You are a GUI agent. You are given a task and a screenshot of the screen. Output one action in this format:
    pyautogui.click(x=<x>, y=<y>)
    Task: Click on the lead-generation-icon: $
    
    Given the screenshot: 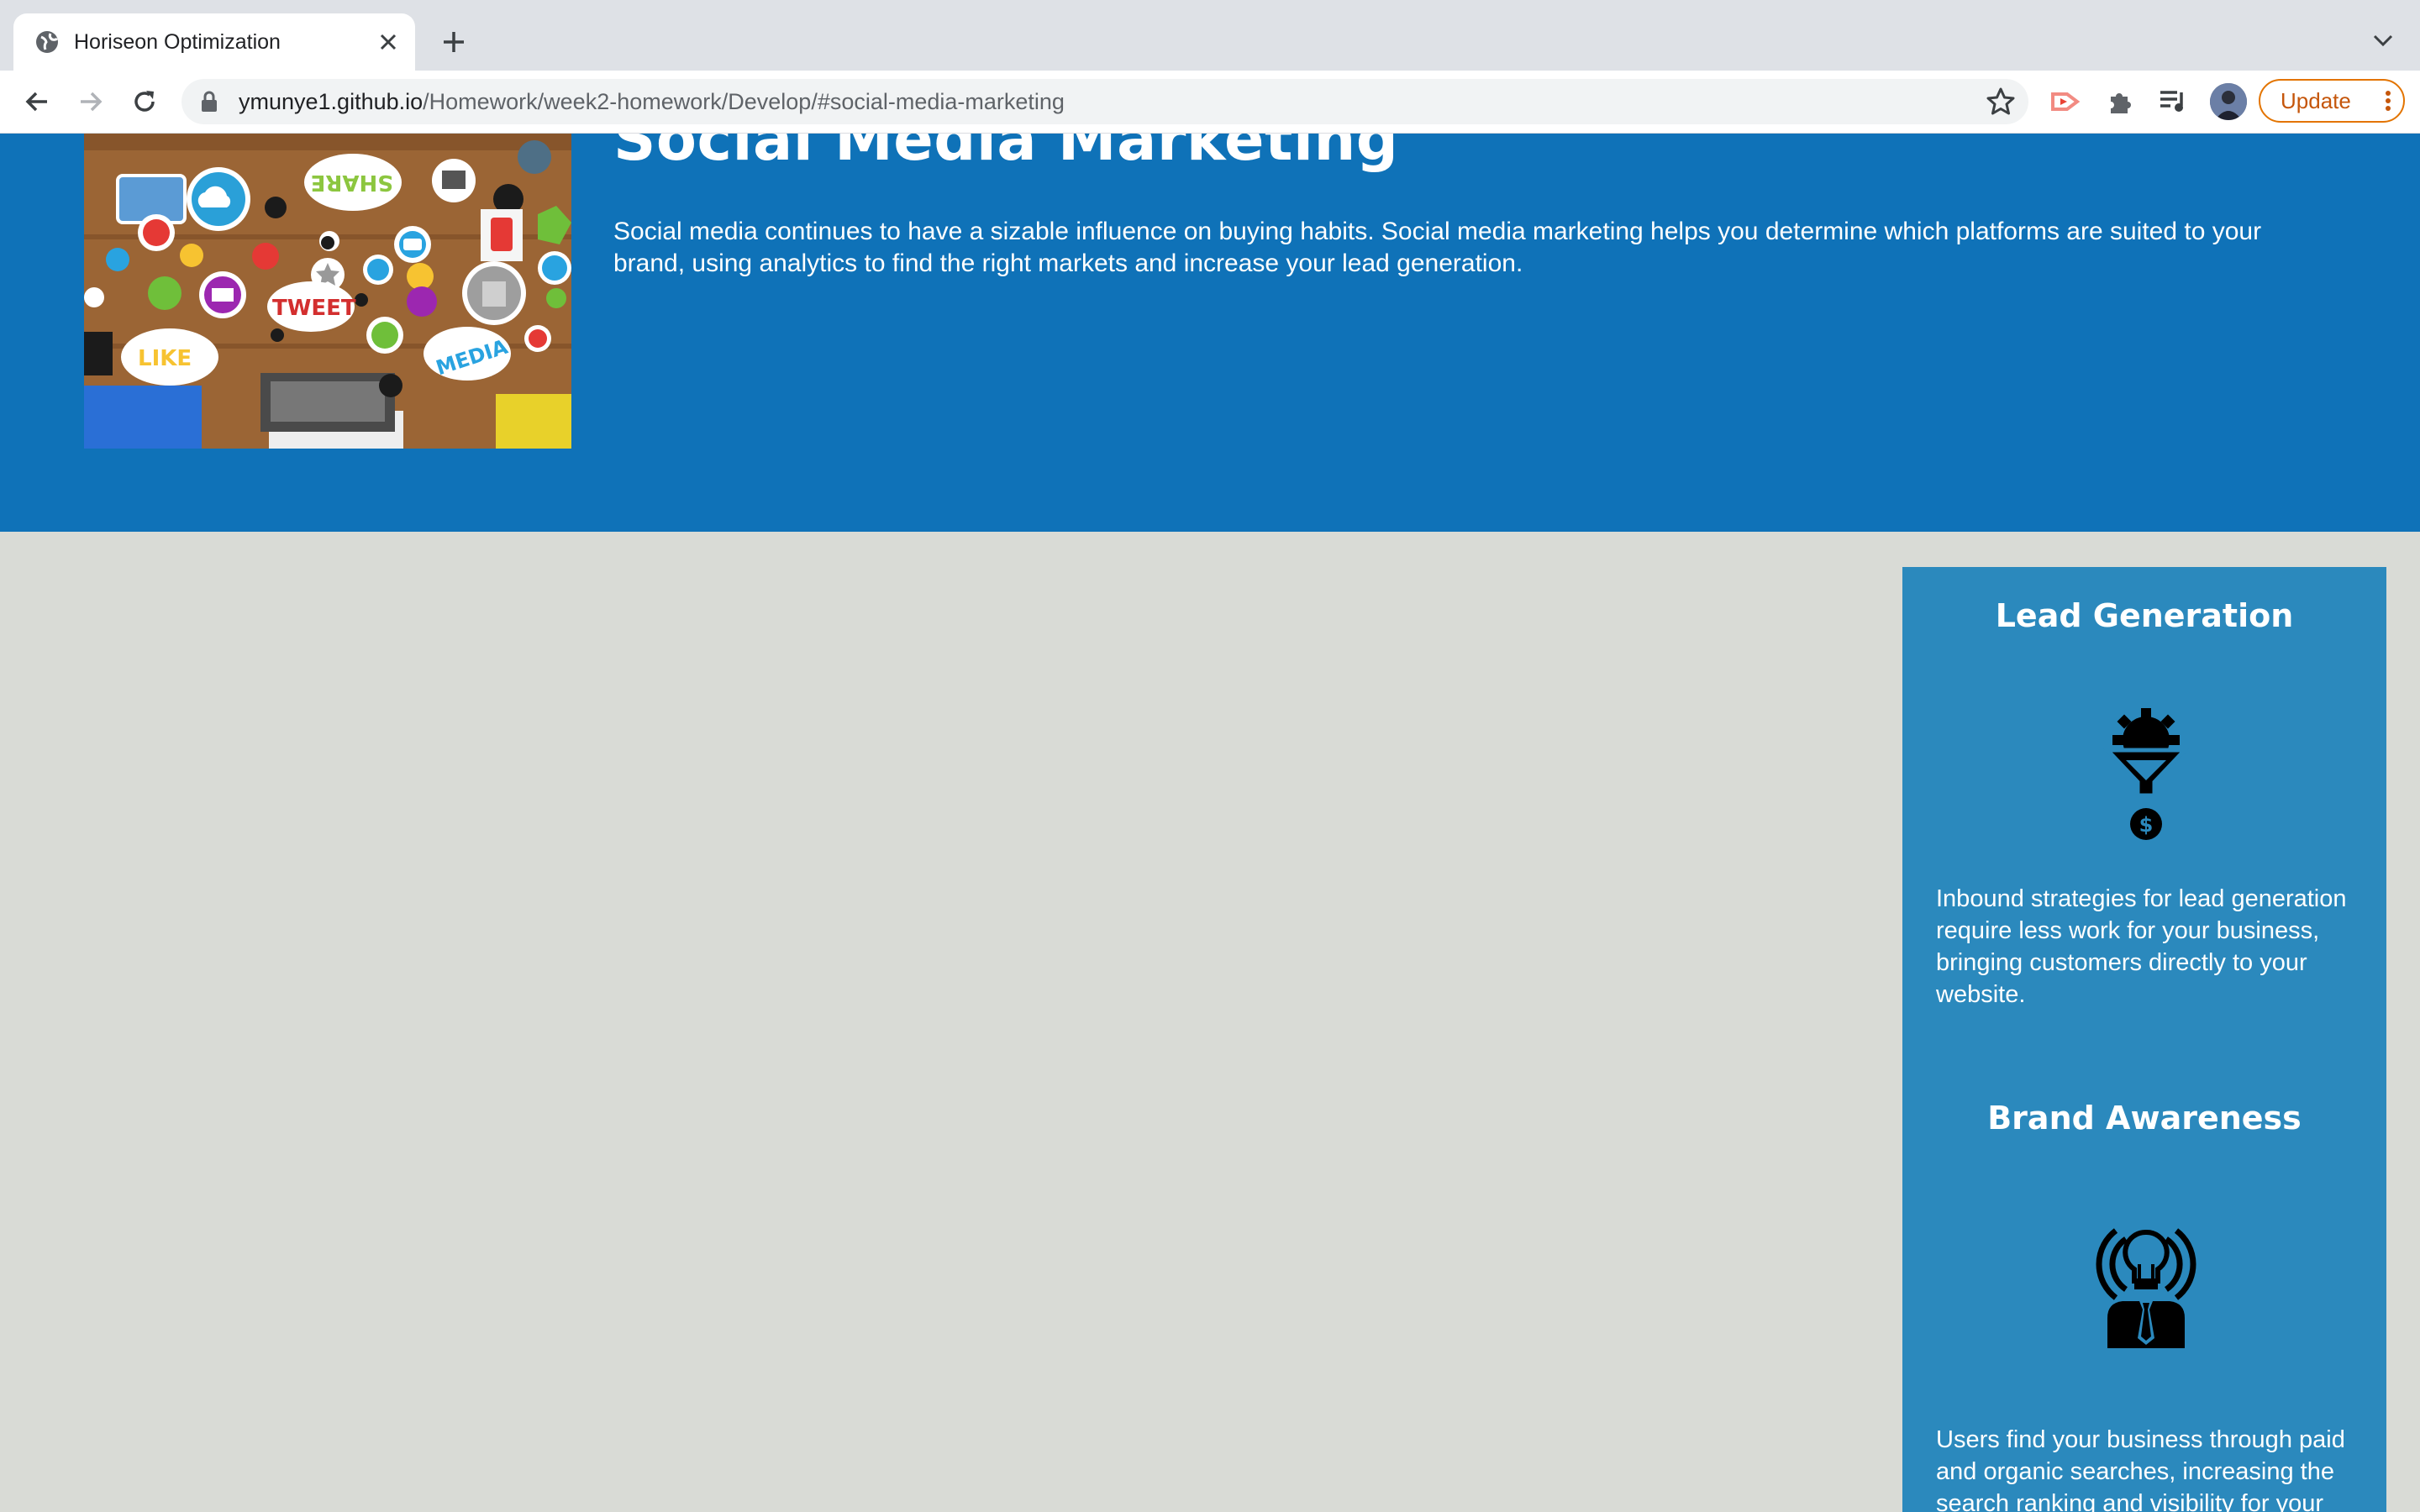 What is the action you would take?
    pyautogui.click(x=2146, y=774)
    